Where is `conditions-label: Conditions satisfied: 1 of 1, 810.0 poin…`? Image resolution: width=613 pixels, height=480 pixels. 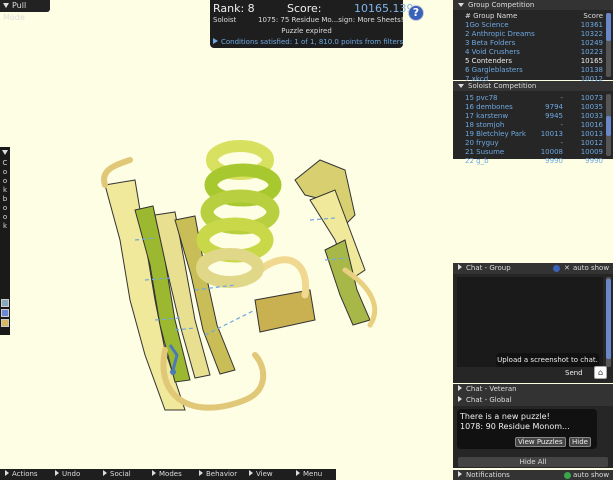
conditions-label: Conditions satisfied: 1 of 1, 810.0 poin… is located at coordinates (312, 42).